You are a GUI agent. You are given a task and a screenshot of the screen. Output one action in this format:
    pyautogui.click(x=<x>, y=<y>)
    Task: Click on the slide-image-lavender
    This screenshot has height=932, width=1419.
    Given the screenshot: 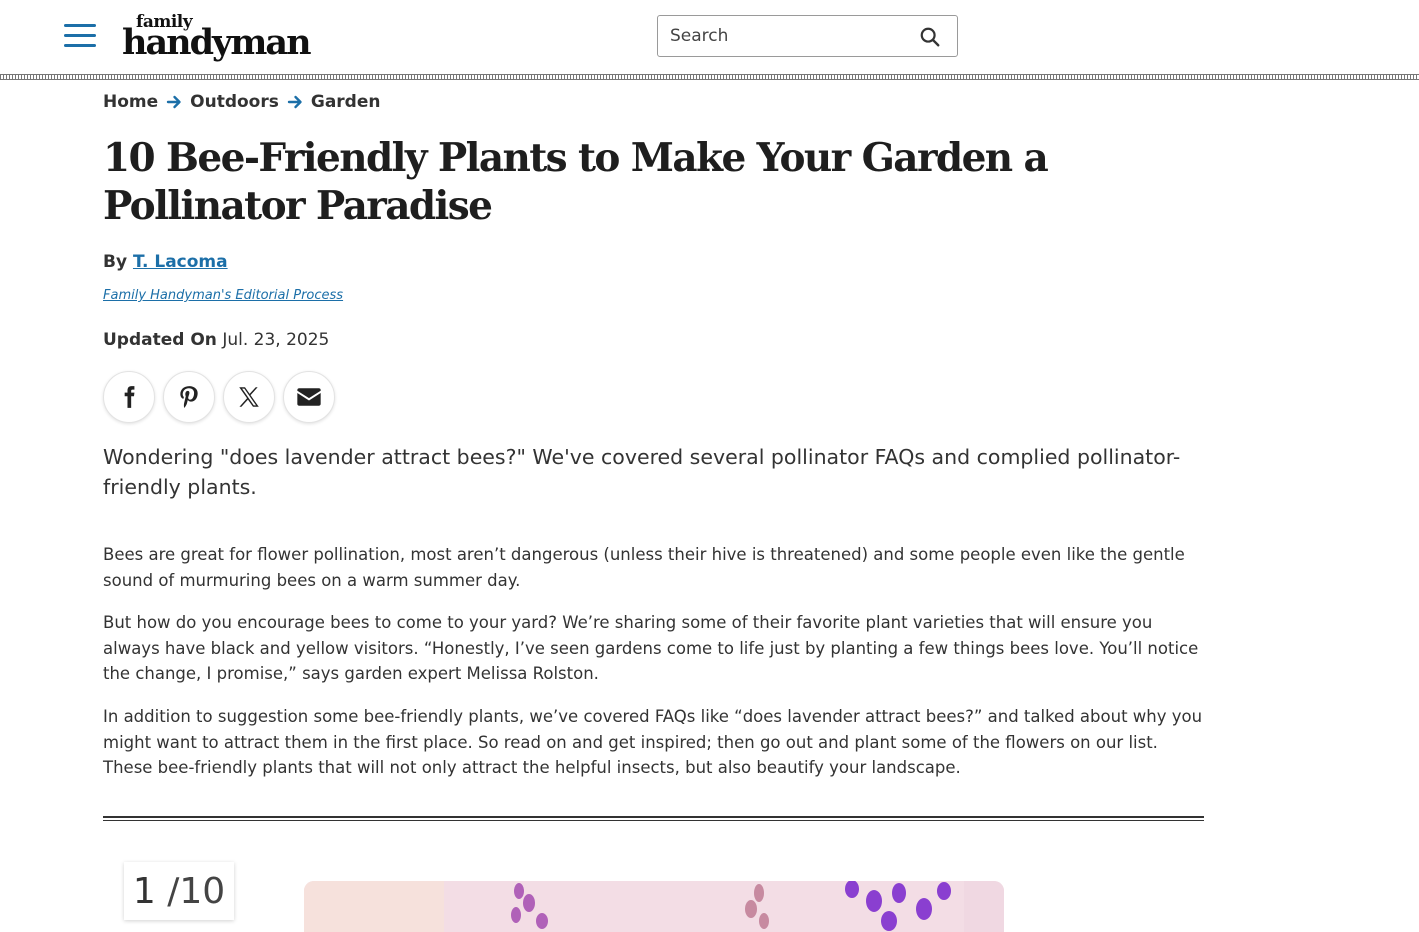 What is the action you would take?
    pyautogui.click(x=654, y=906)
    